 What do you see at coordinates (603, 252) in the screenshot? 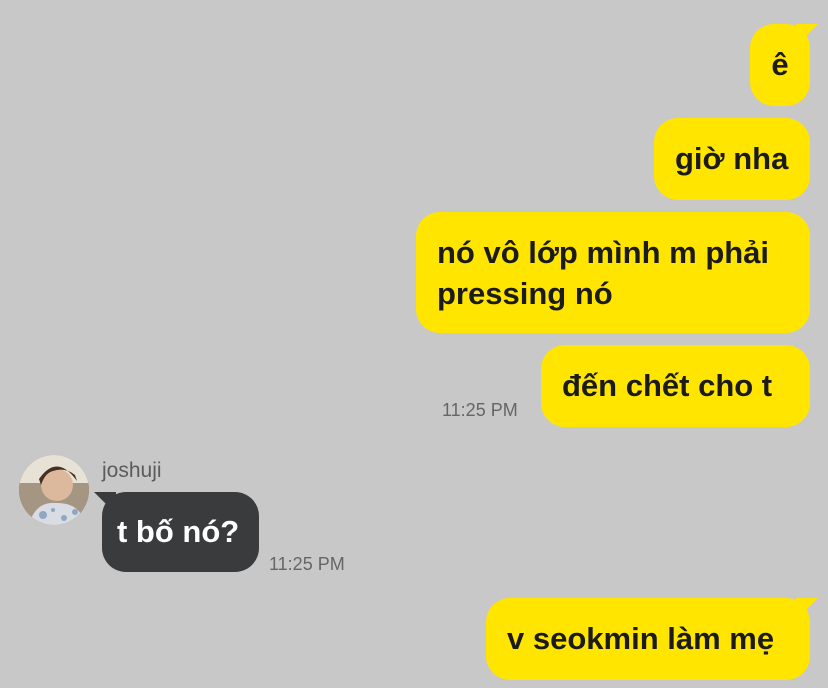
I see `message-text-line: nó vô lớp mình m phải` at bounding box center [603, 252].